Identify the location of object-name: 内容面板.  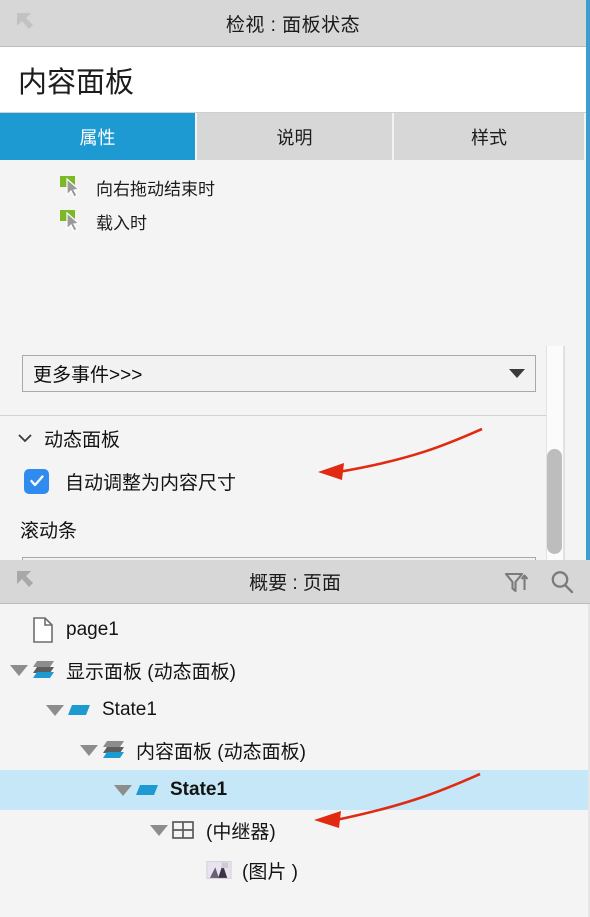
(76, 82).